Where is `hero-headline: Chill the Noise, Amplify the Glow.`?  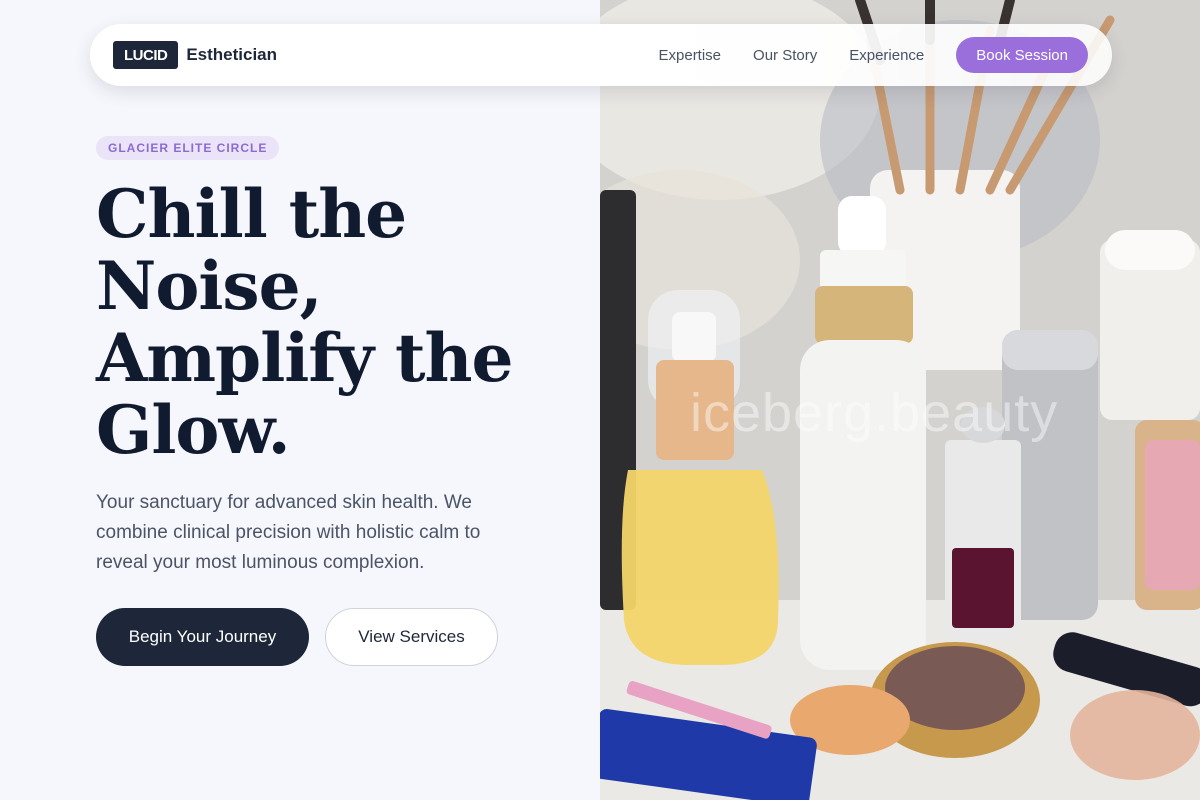 hero-headline: Chill the Noise, Amplify the Glow. is located at coordinates (336, 322).